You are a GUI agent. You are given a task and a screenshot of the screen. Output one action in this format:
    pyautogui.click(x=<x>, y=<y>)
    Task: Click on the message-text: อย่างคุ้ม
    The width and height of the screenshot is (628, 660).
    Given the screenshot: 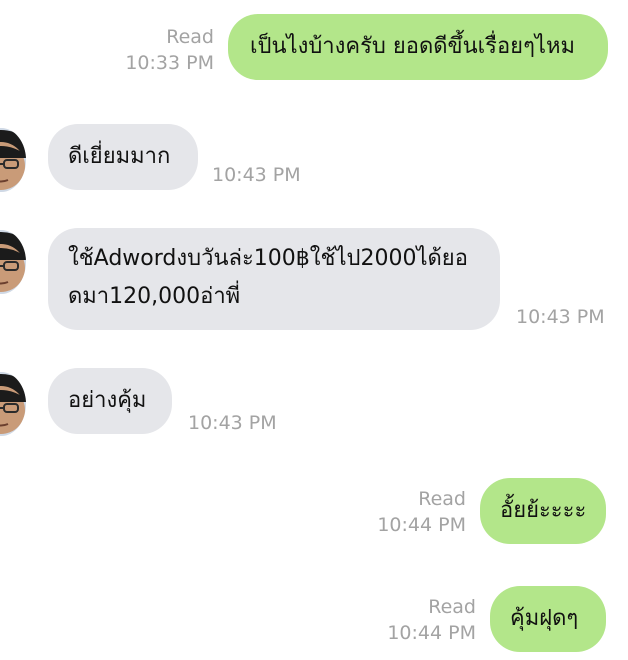 What is the action you would take?
    pyautogui.click(x=107, y=400)
    